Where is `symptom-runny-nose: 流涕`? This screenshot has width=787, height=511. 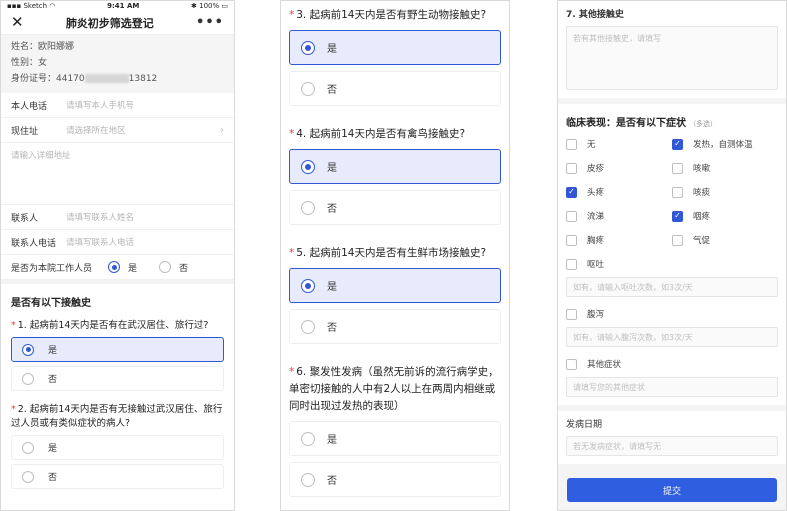 symptom-runny-nose: 流涕 is located at coordinates (619, 216).